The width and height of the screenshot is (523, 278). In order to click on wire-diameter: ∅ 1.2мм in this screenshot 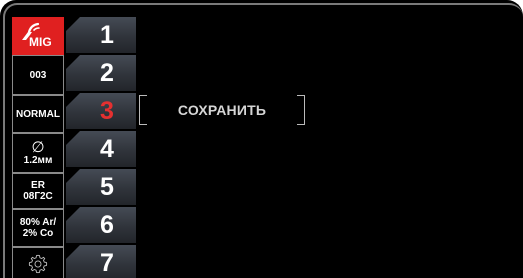, I will do `click(38, 153)`.